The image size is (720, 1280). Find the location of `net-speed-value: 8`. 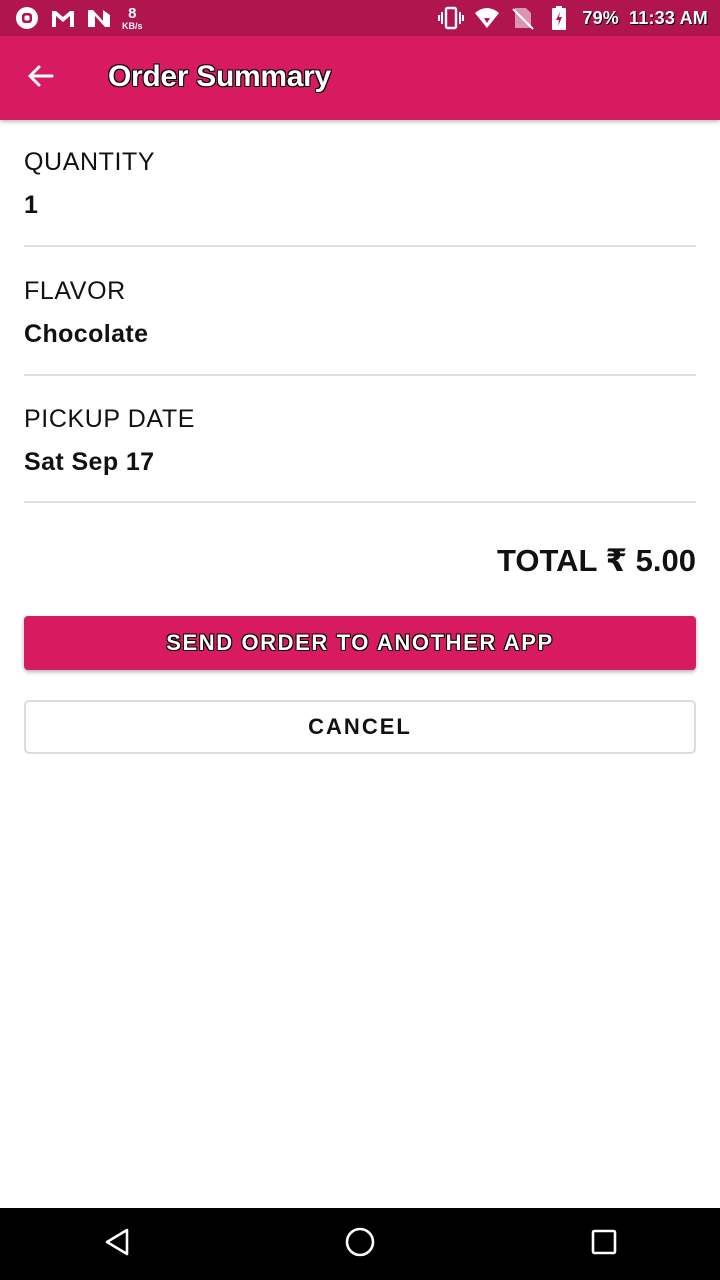

net-speed-value: 8 is located at coordinates (132, 13).